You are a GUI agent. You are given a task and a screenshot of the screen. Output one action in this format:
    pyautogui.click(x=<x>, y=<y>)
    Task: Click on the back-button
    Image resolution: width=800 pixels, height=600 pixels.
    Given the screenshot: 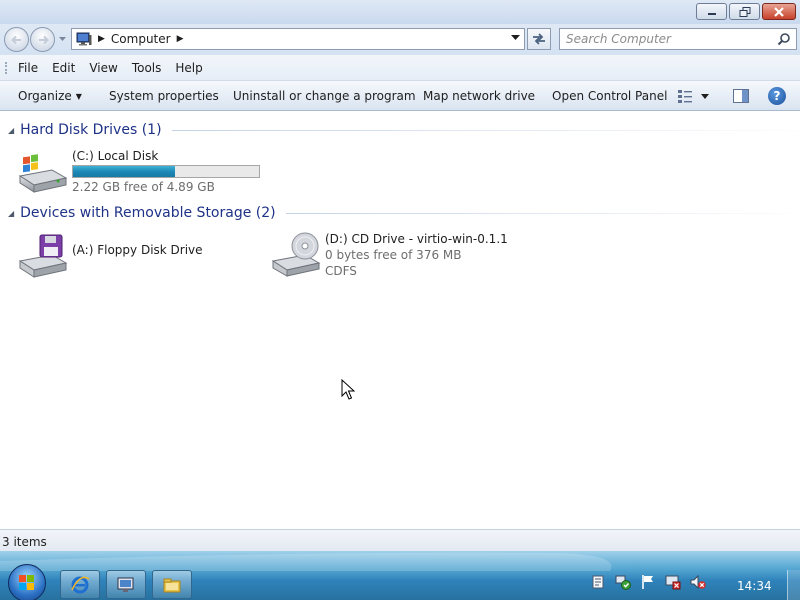 What is the action you would take?
    pyautogui.click(x=16, y=39)
    